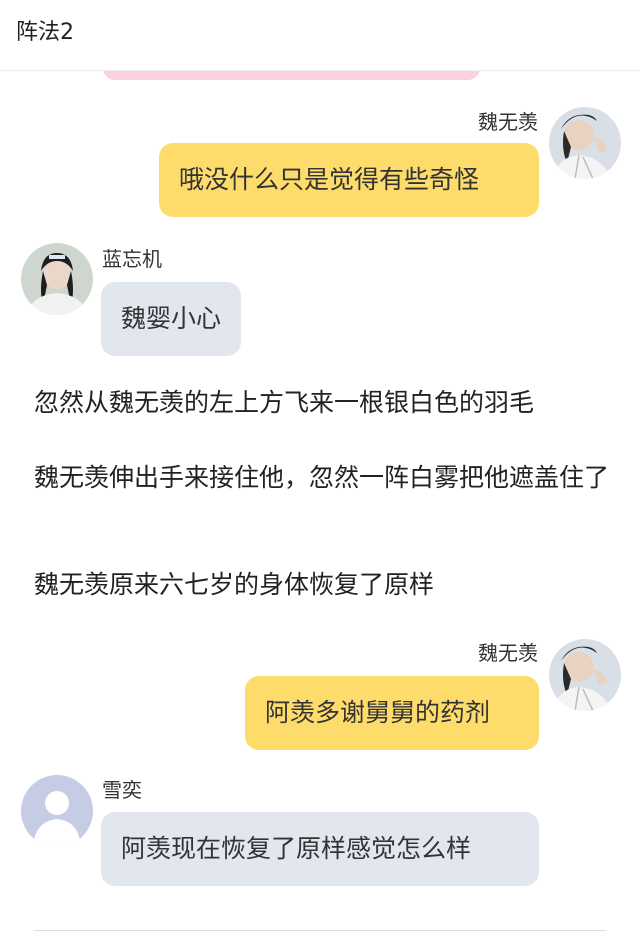  I want to click on sender-name: 蓝忘机, so click(132, 259).